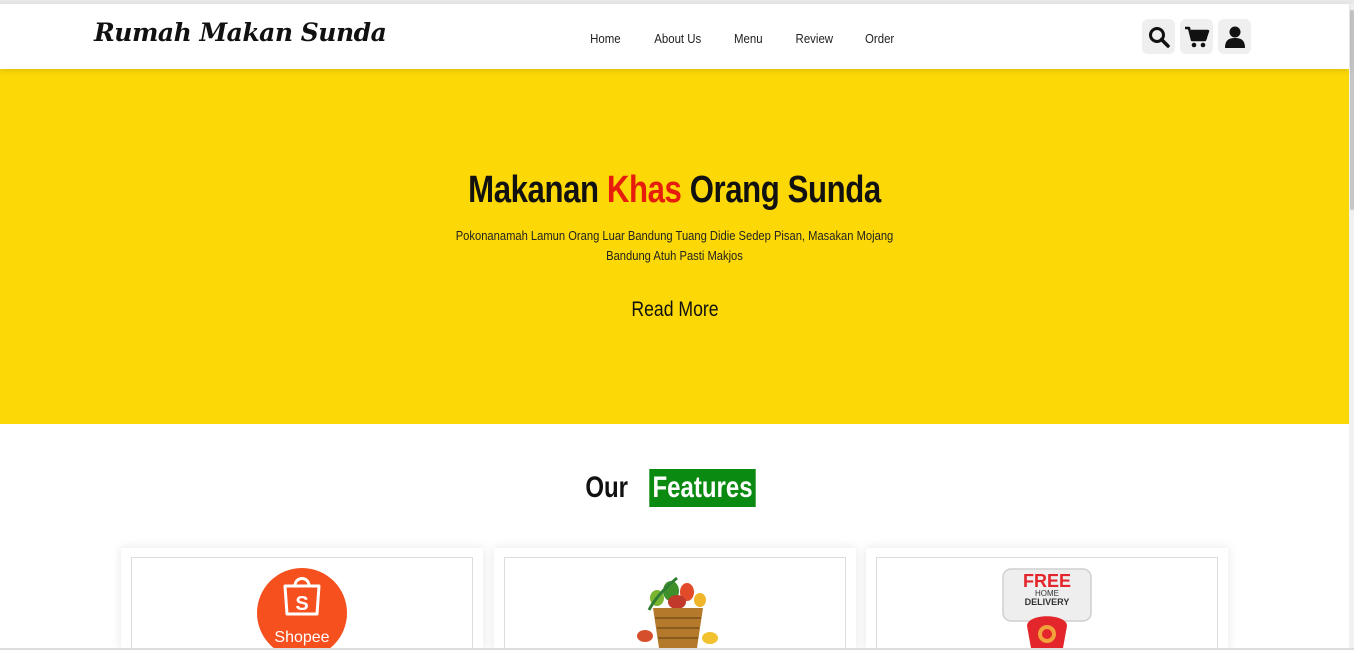  I want to click on feature-card-inner: FREE HOME DELIVERY, so click(1047, 603).